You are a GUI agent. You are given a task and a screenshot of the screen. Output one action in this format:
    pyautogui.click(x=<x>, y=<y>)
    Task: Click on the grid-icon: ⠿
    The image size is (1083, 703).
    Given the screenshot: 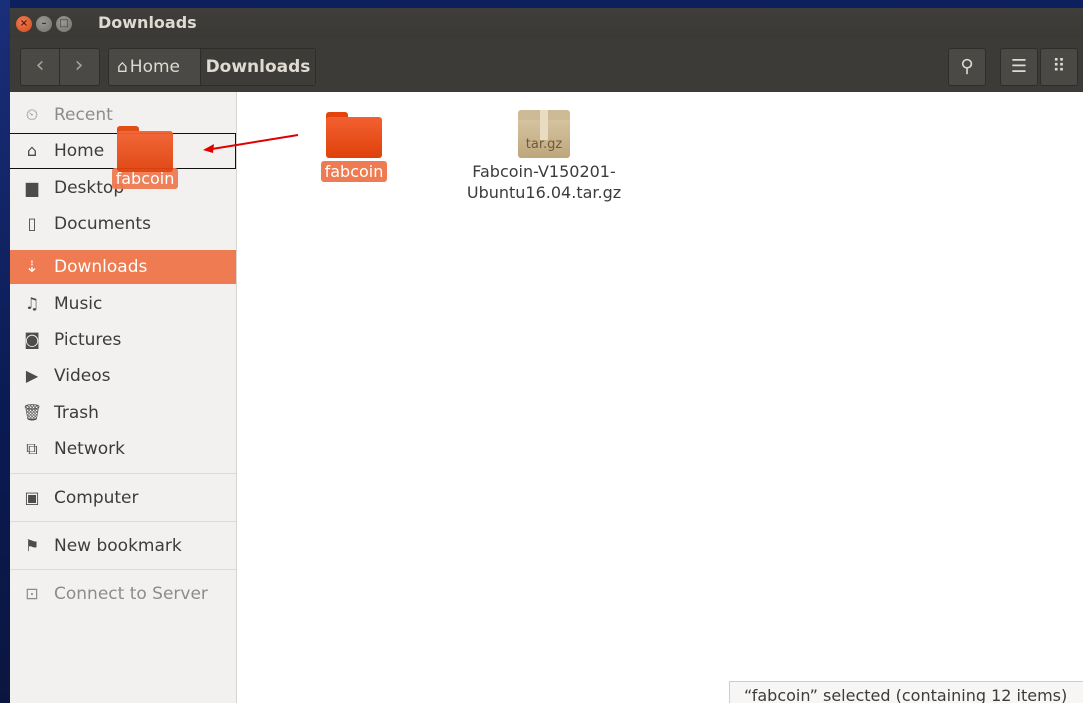 What is the action you would take?
    pyautogui.click(x=1059, y=66)
    